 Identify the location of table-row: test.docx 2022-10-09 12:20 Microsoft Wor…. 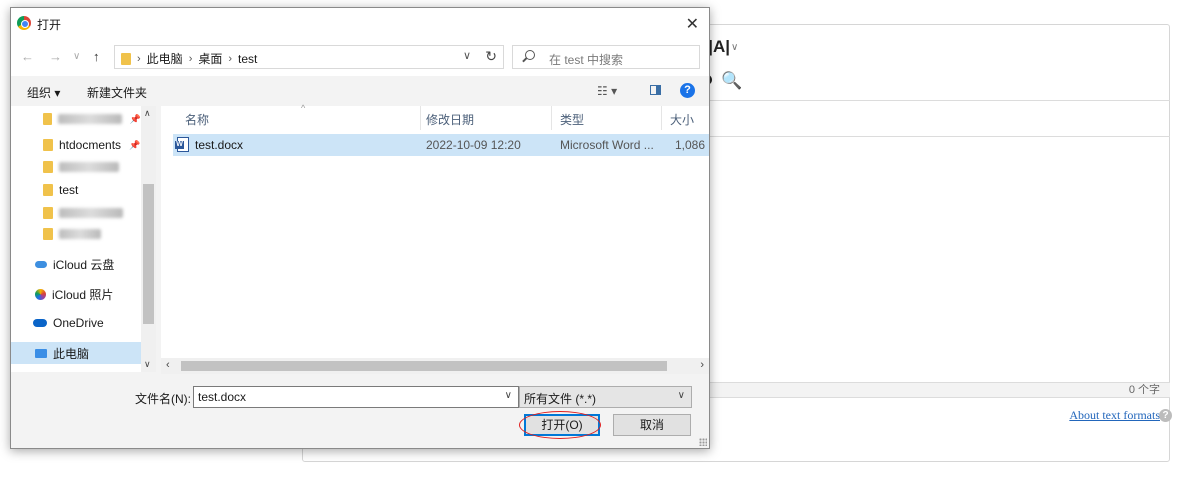
(441, 145).